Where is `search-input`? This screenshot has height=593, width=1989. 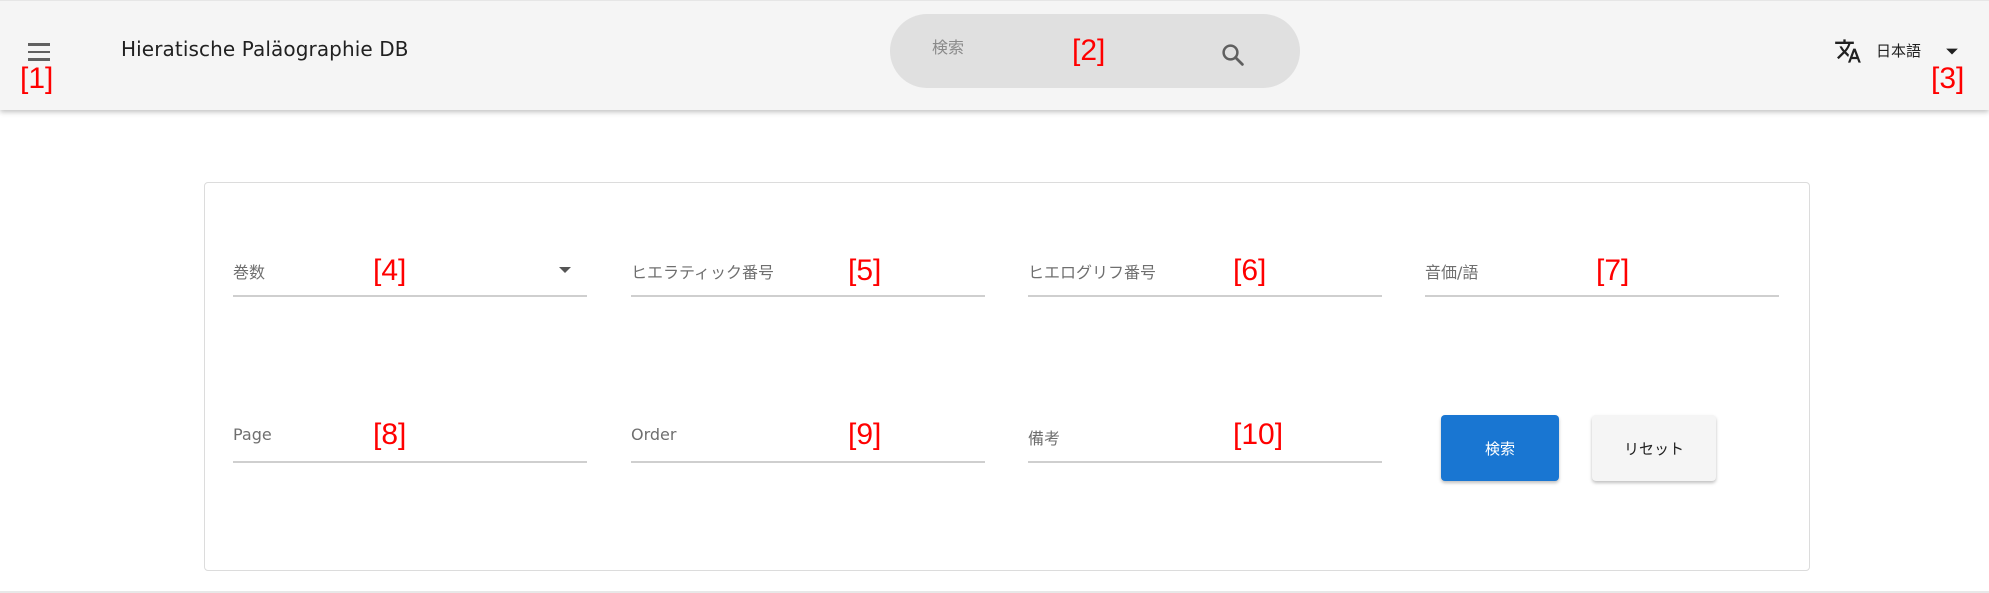
search-input is located at coordinates (1057, 47).